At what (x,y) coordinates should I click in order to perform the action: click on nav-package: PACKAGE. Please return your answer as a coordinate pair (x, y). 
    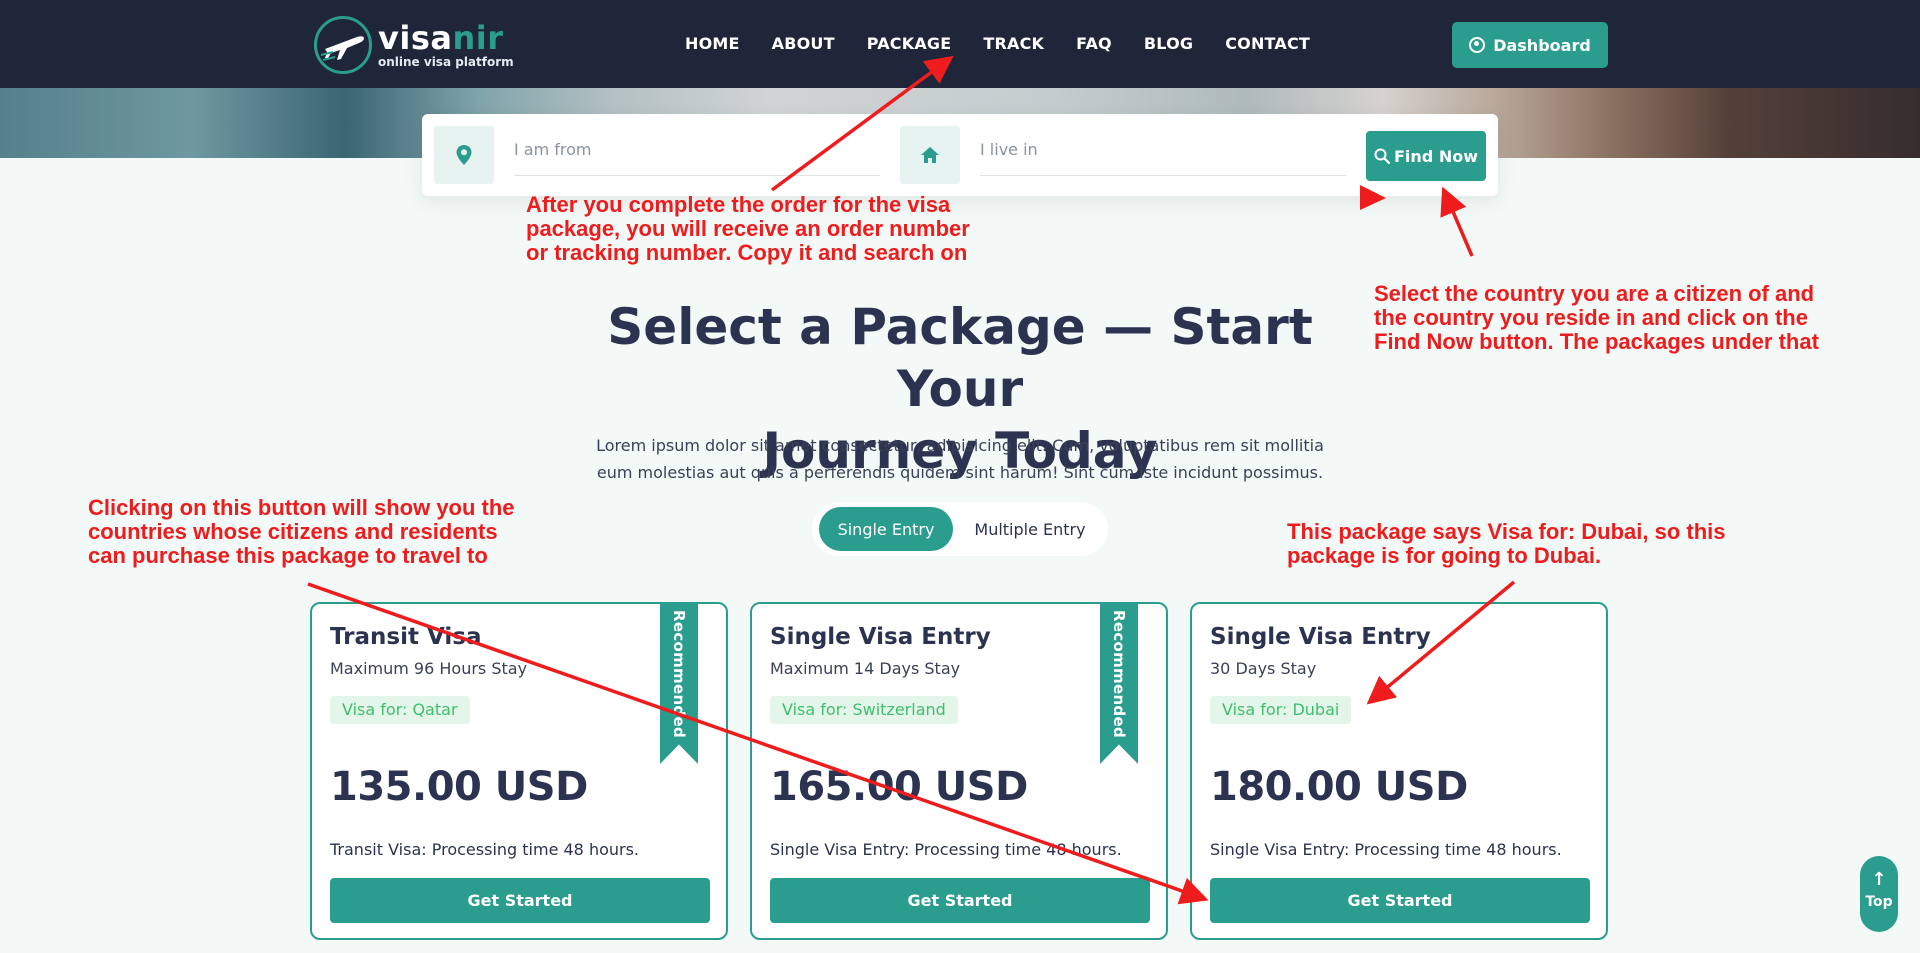
    Looking at the image, I should click on (909, 43).